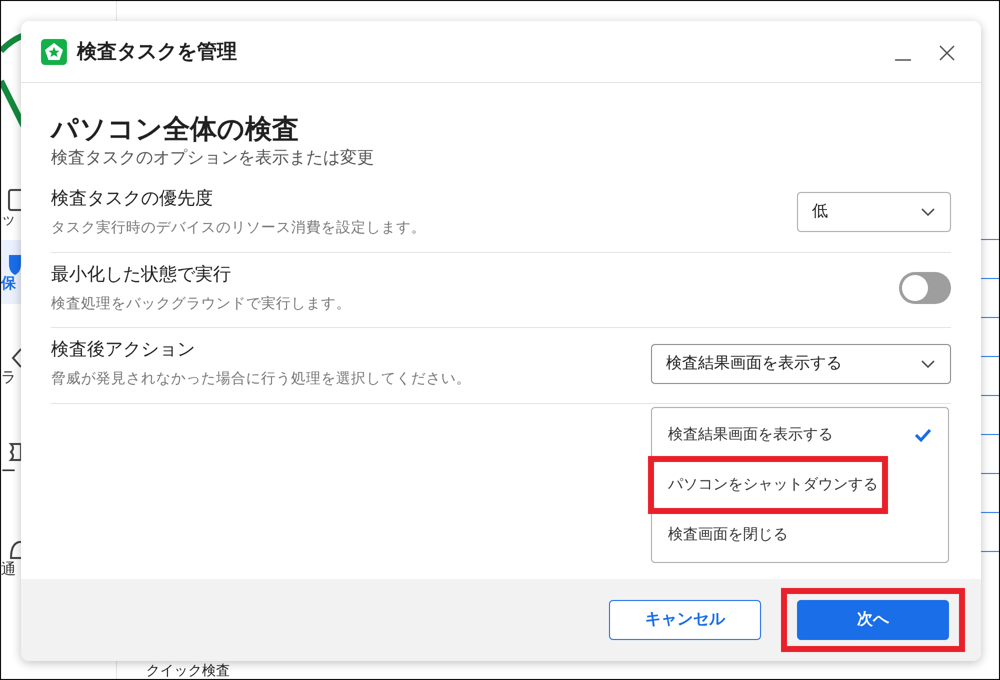  Describe the element at coordinates (123, 350) in the screenshot. I see `setting-label: 検査後アクション` at that location.